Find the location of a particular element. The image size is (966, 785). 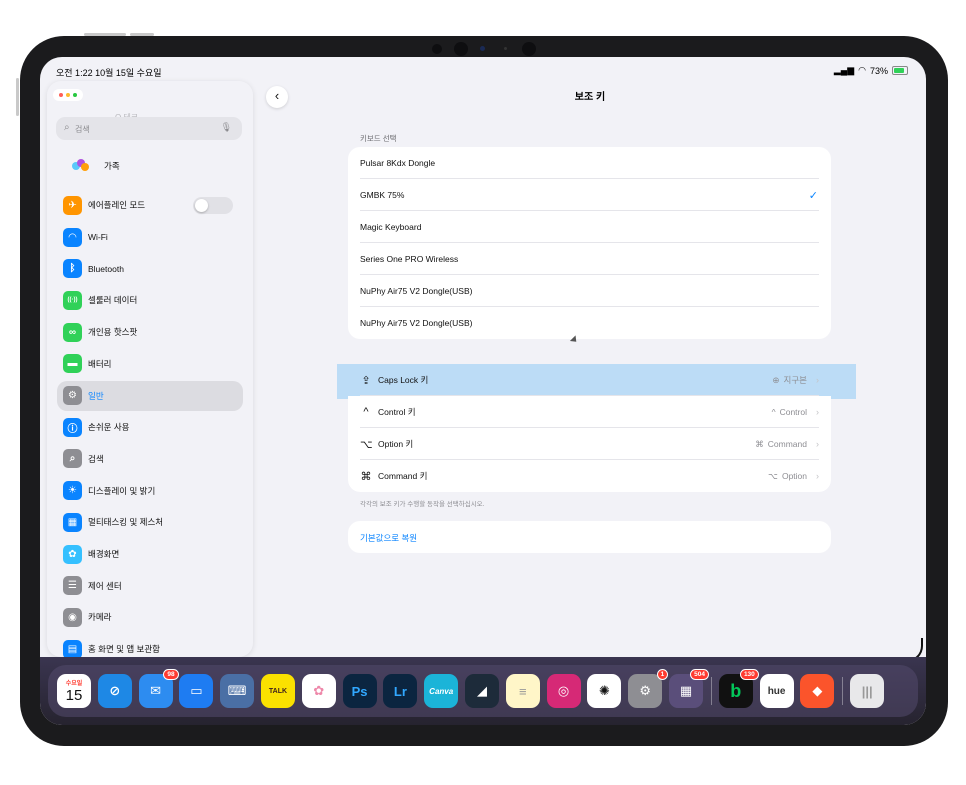

microphone-icon: 🎙 is located at coordinates (226, 127).